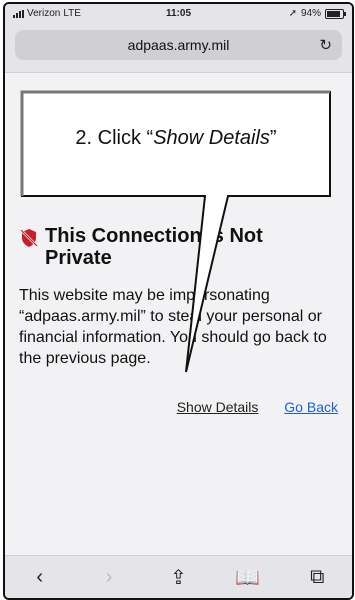  What do you see at coordinates (273, 138) in the screenshot?
I see `callout-suffix: ”` at bounding box center [273, 138].